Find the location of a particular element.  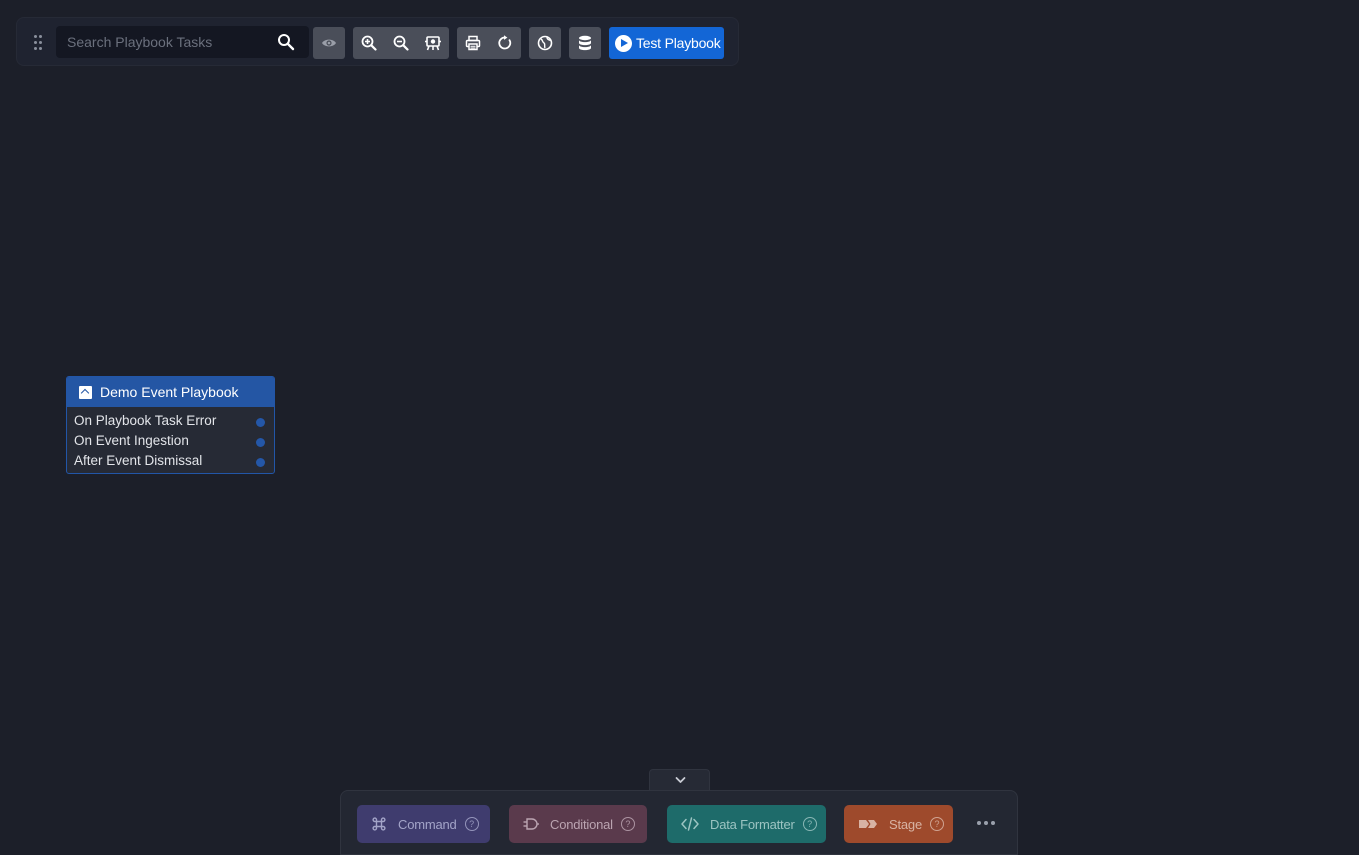

palette-collapse-toggle is located at coordinates (679, 780).